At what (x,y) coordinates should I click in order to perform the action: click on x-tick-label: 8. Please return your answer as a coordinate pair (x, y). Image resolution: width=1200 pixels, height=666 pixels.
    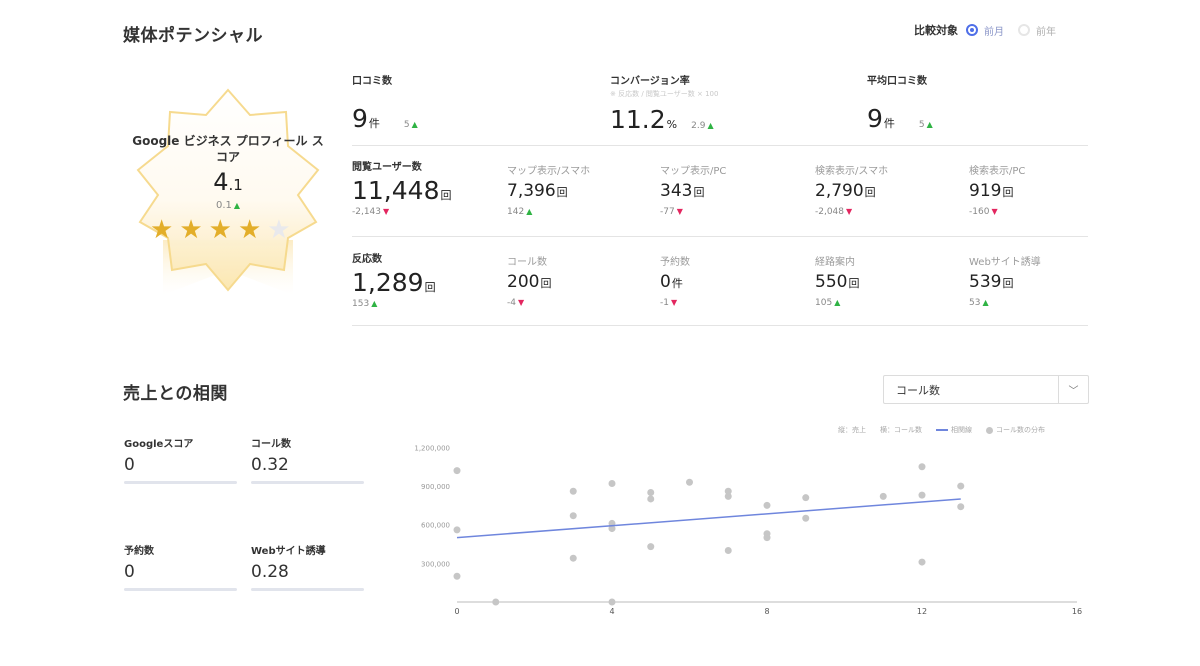
    Looking at the image, I should click on (766, 611).